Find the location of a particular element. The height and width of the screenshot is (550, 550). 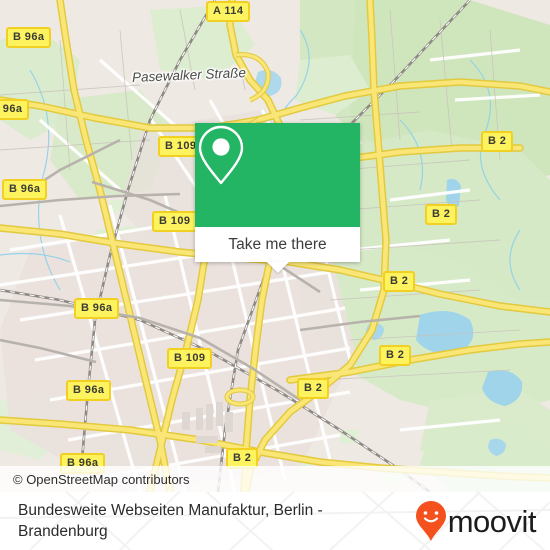

location-popup: Take me there is located at coordinates (277, 198).